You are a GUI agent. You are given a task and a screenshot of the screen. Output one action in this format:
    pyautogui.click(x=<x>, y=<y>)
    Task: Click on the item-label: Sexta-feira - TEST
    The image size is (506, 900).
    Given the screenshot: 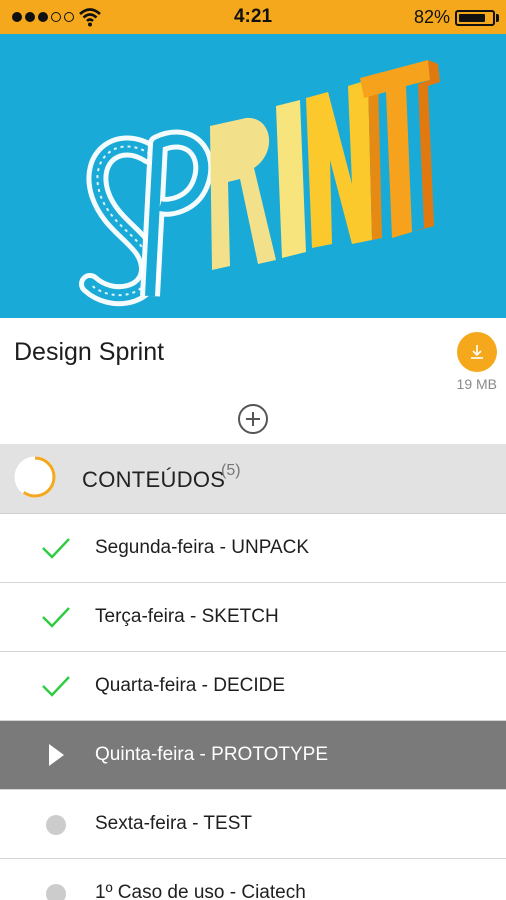 What is the action you would take?
    pyautogui.click(x=173, y=823)
    